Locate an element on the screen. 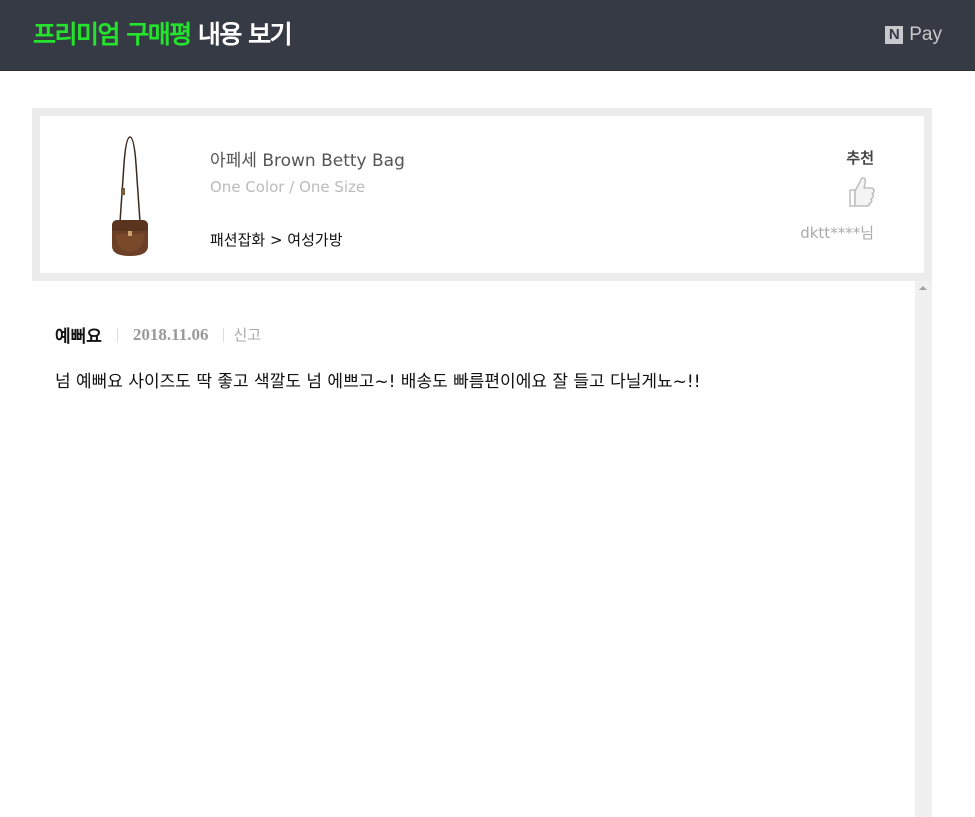 The height and width of the screenshot is (817, 975). review-date: 2018.11.06 is located at coordinates (170, 334).